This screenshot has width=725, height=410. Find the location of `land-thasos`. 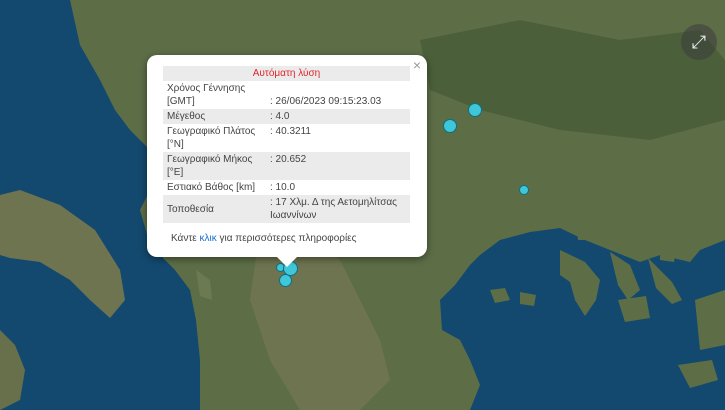

land-thasos is located at coordinates (668, 255).